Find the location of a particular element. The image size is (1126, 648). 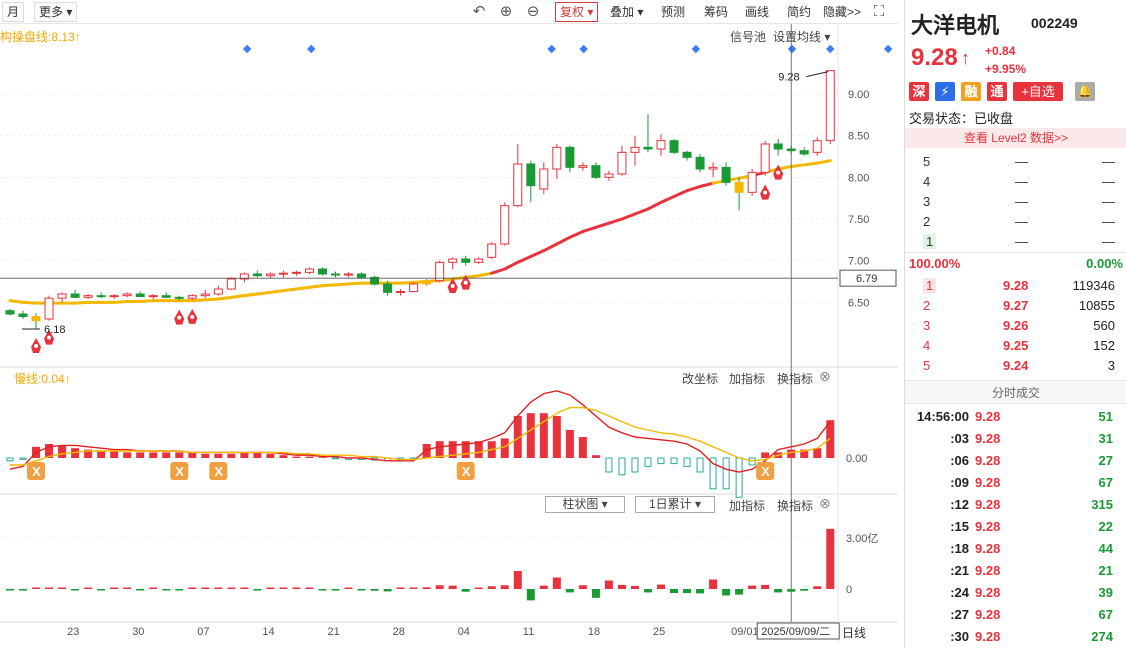

tick-time: :27 is located at coordinates (959, 614).